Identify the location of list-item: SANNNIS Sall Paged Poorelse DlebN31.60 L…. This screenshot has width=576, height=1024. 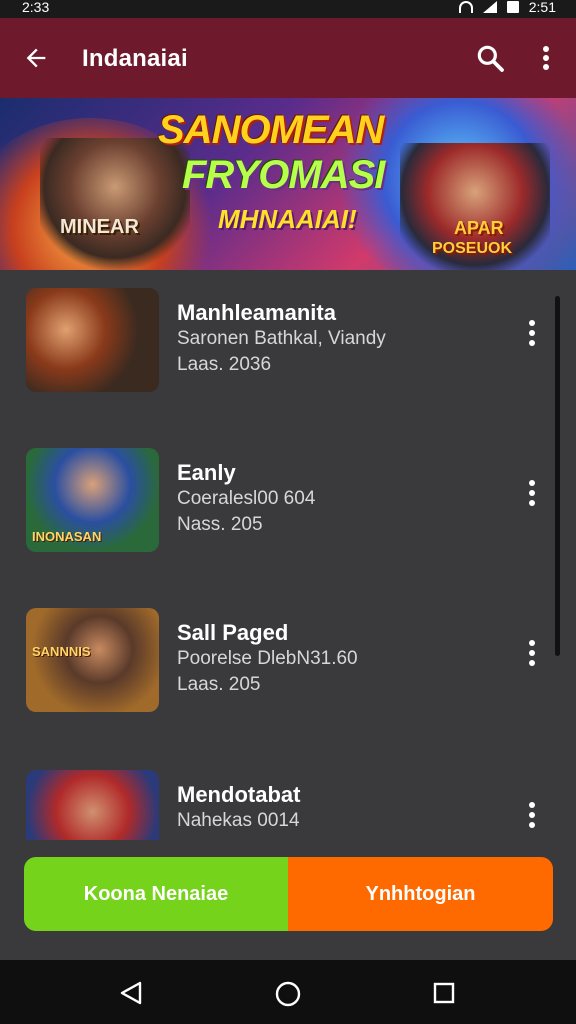
(288, 665).